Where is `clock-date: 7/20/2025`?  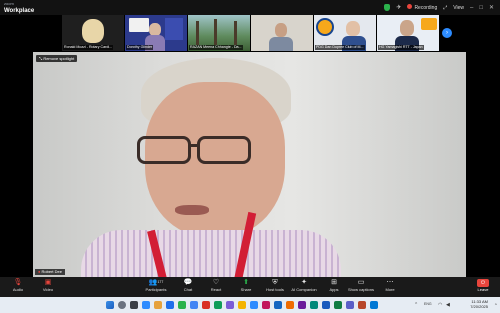 clock-date: 7/20/2025 is located at coordinates (479, 306).